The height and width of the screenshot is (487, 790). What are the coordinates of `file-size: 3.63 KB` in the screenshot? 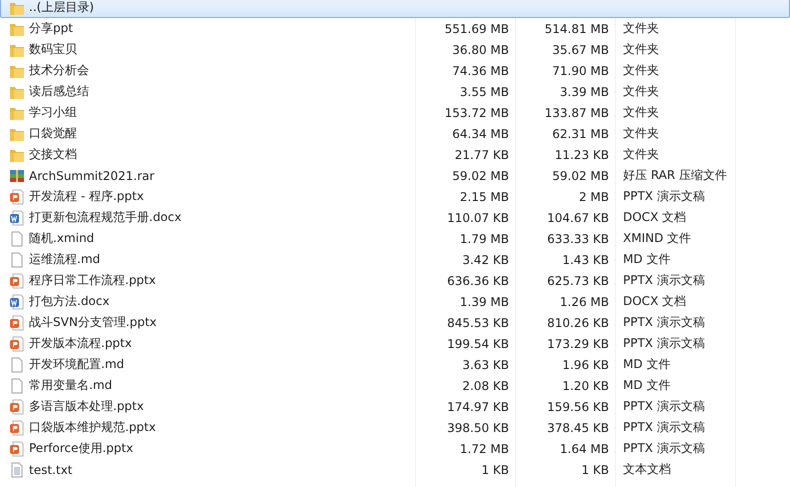 It's located at (485, 365).